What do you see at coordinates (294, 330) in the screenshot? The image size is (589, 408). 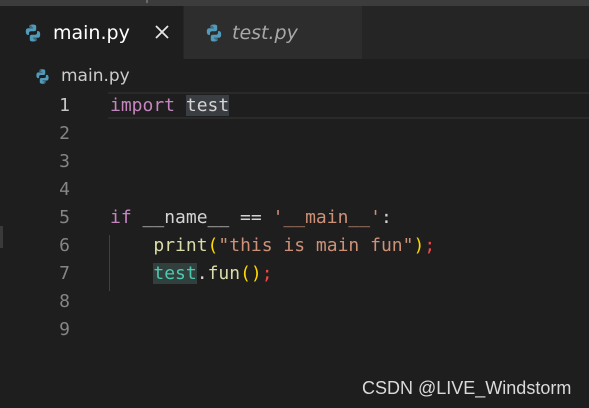 I see `code-line: 9` at bounding box center [294, 330].